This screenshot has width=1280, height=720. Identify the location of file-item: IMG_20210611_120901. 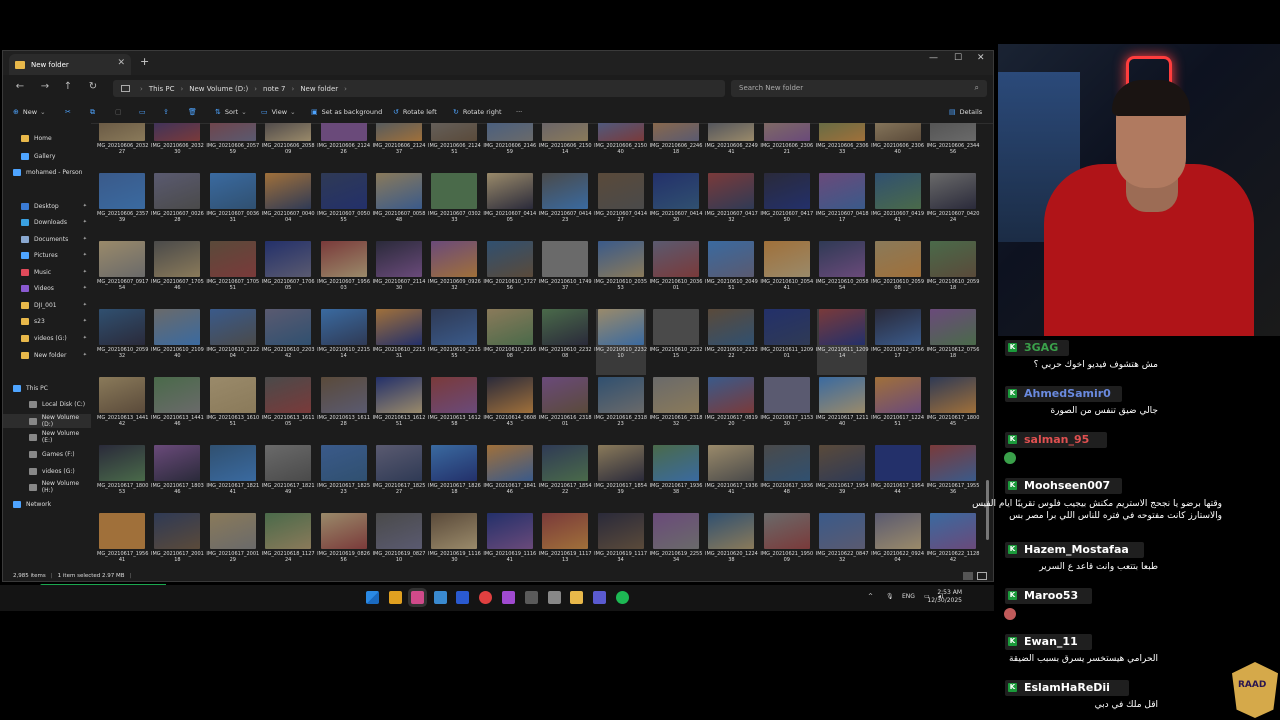
(786, 342).